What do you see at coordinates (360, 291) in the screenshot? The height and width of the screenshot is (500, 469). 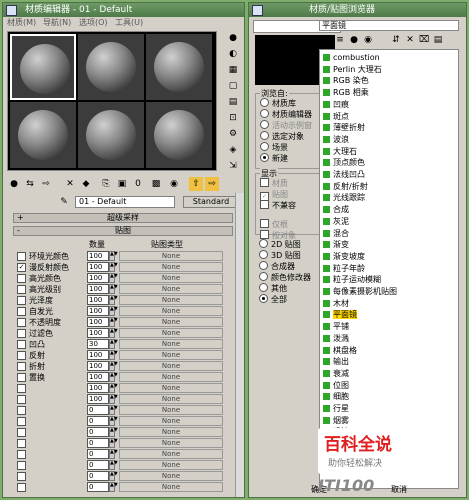 I see `map-list-item: 每像素摄影机贴图` at bounding box center [360, 291].